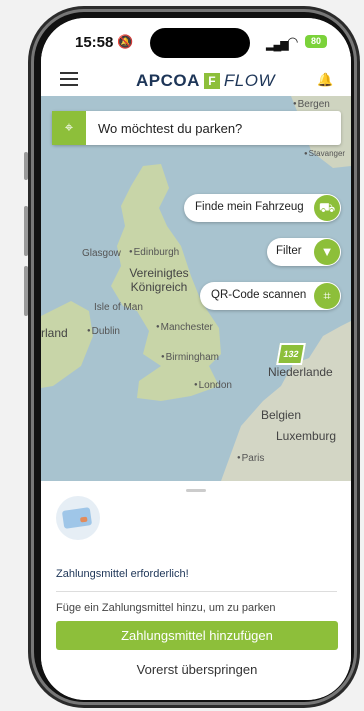 Image resolution: width=364 pixels, height=711 pixels. What do you see at coordinates (159, 280) in the screenshot?
I see `label-united-kingdom: Vereinigtes Königreich` at bounding box center [159, 280].